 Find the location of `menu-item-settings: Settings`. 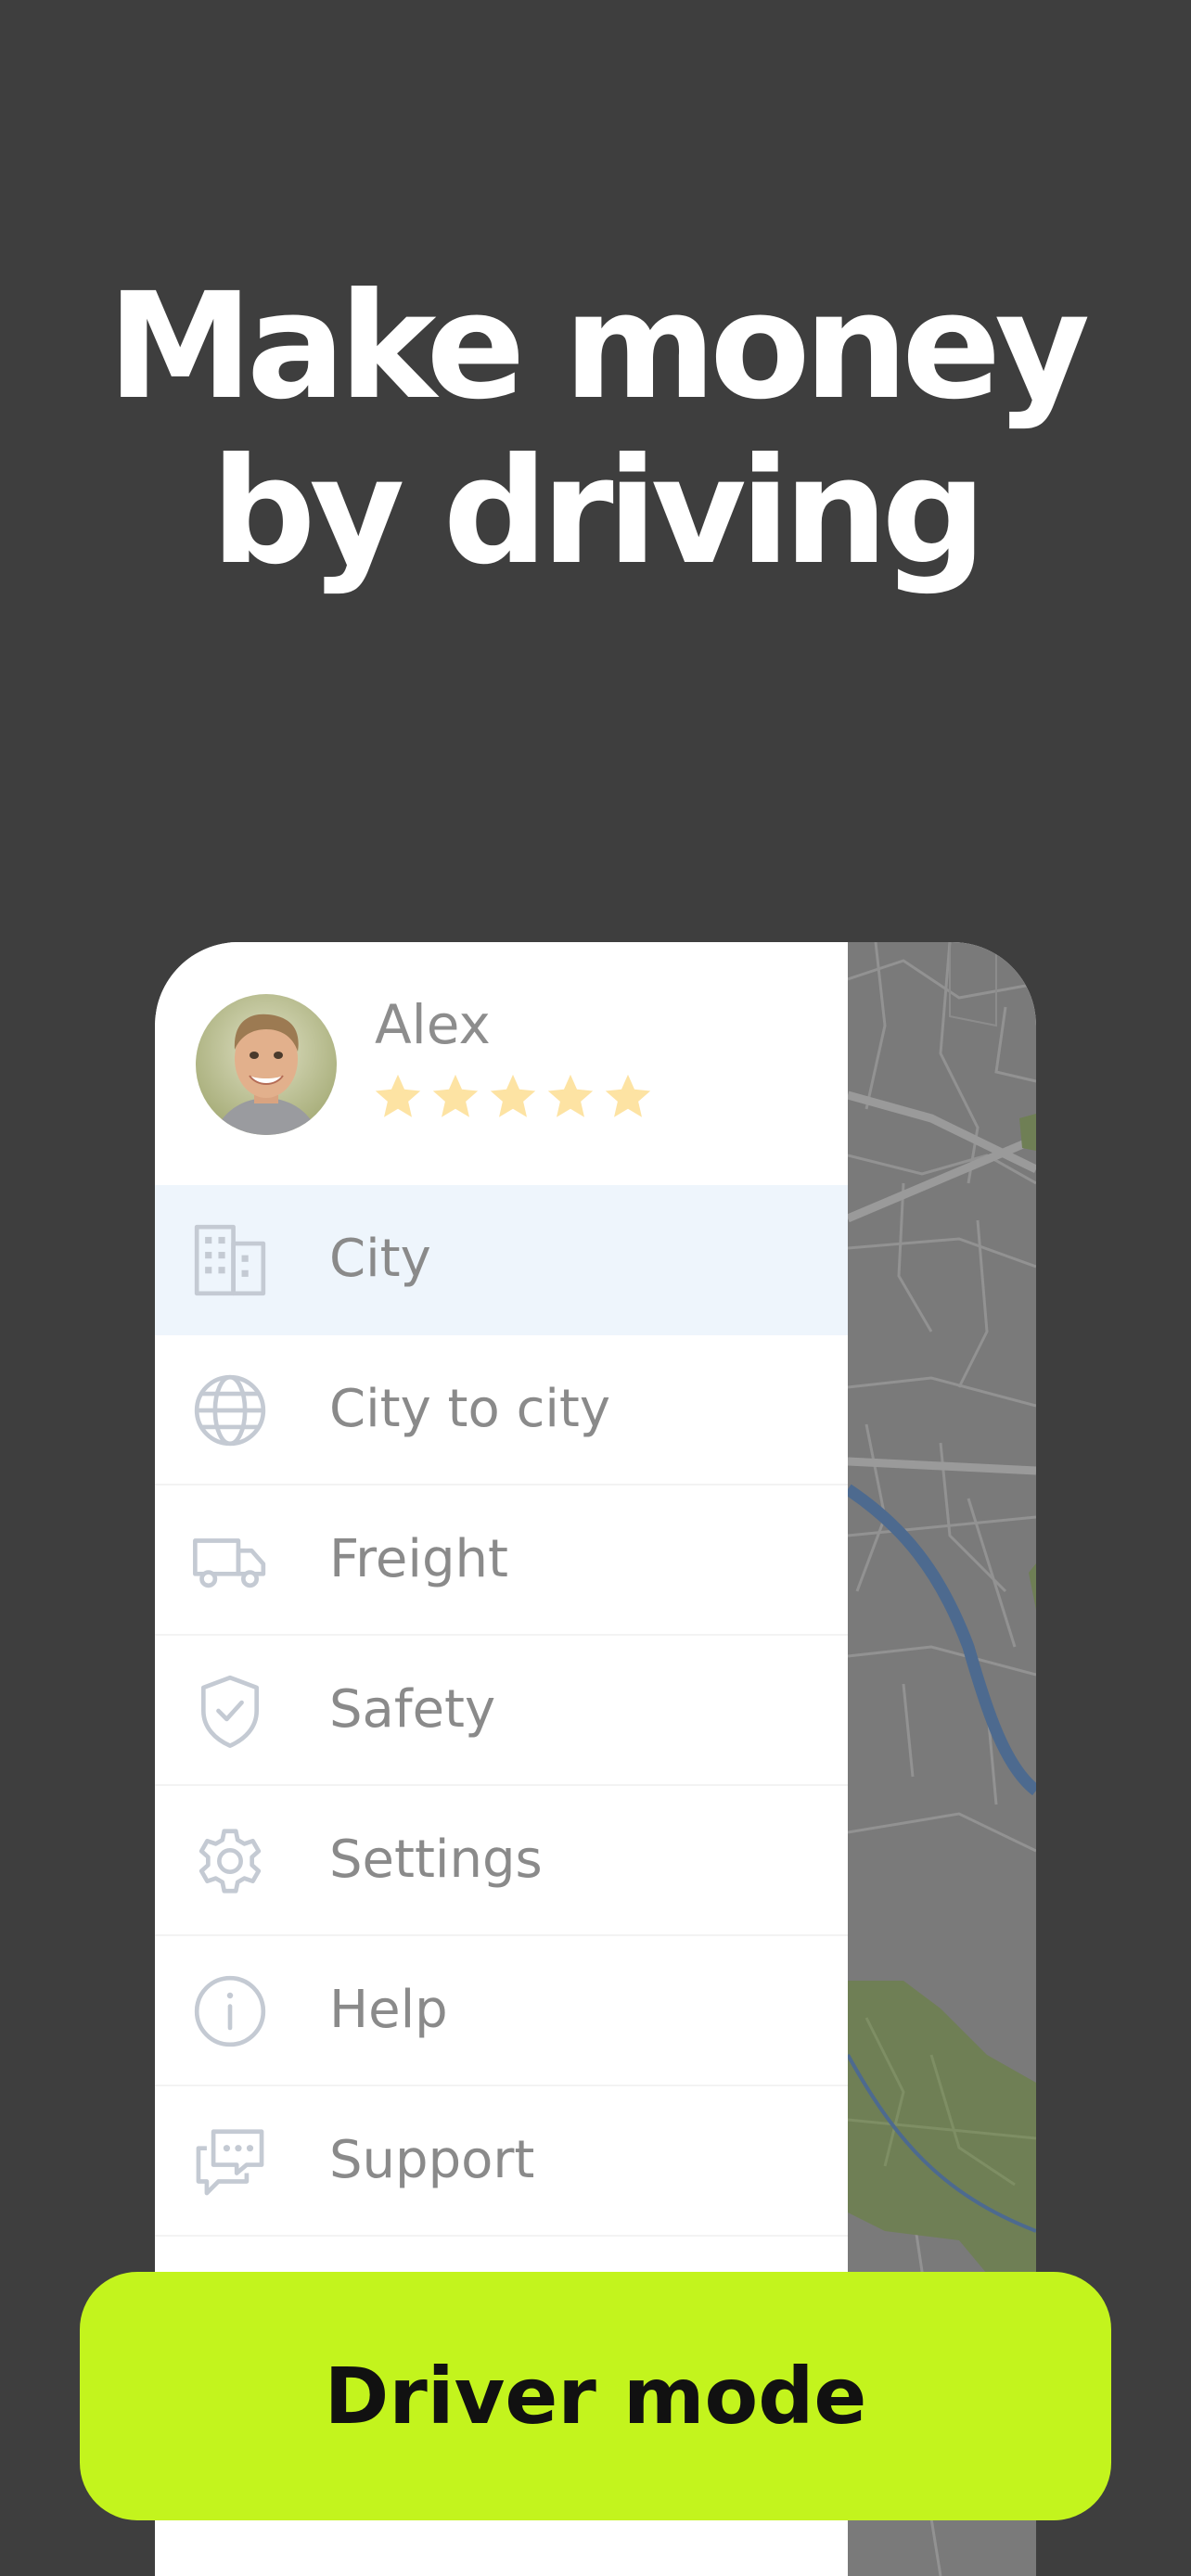

menu-item-settings: Settings is located at coordinates (501, 1861).